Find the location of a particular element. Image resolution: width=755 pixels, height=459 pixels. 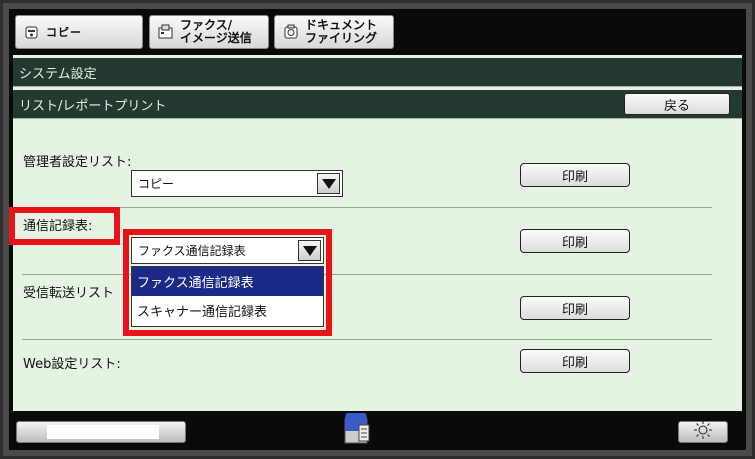

brightness-button is located at coordinates (703, 432).